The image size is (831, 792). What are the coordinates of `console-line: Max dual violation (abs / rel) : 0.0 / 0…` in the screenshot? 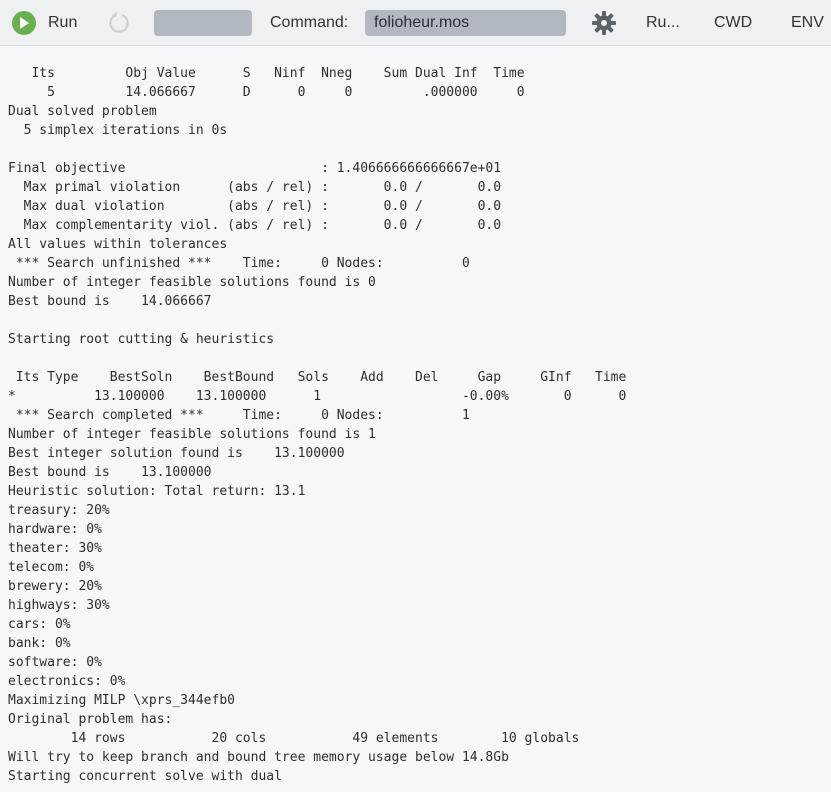 It's located at (255, 206).